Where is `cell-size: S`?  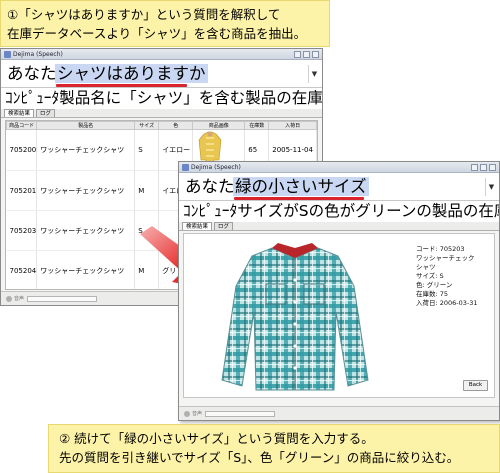
cell-size: S is located at coordinates (147, 150).